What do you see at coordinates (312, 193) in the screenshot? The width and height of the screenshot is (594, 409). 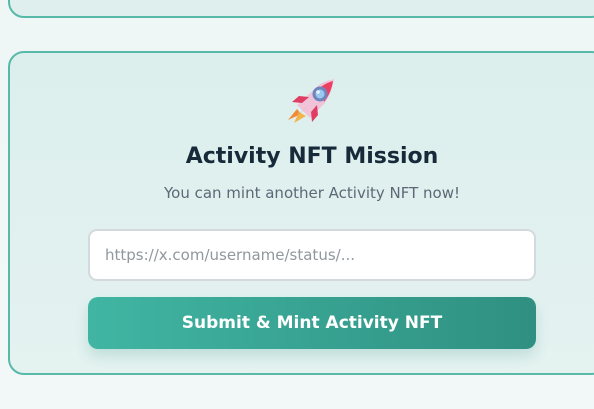 I see `mission-status-message: You can mint another Activity NFT now!` at bounding box center [312, 193].